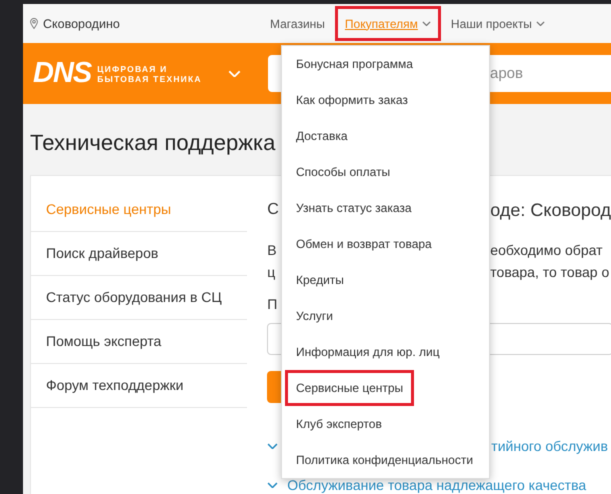  What do you see at coordinates (297, 23) in the screenshot?
I see `nav-link: Магазины` at bounding box center [297, 23].